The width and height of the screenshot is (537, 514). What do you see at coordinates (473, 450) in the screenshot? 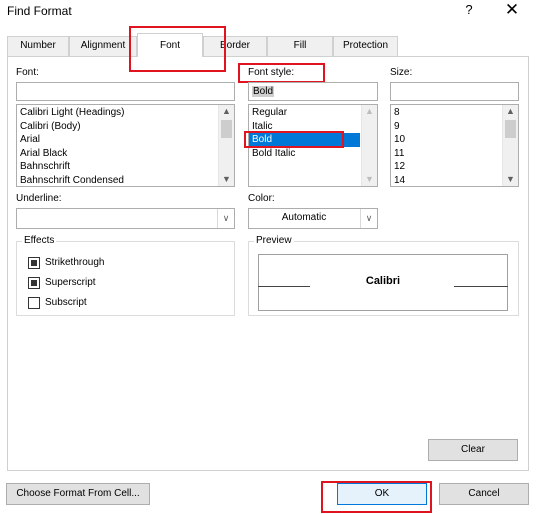
I see `clear-button: Clear` at bounding box center [473, 450].